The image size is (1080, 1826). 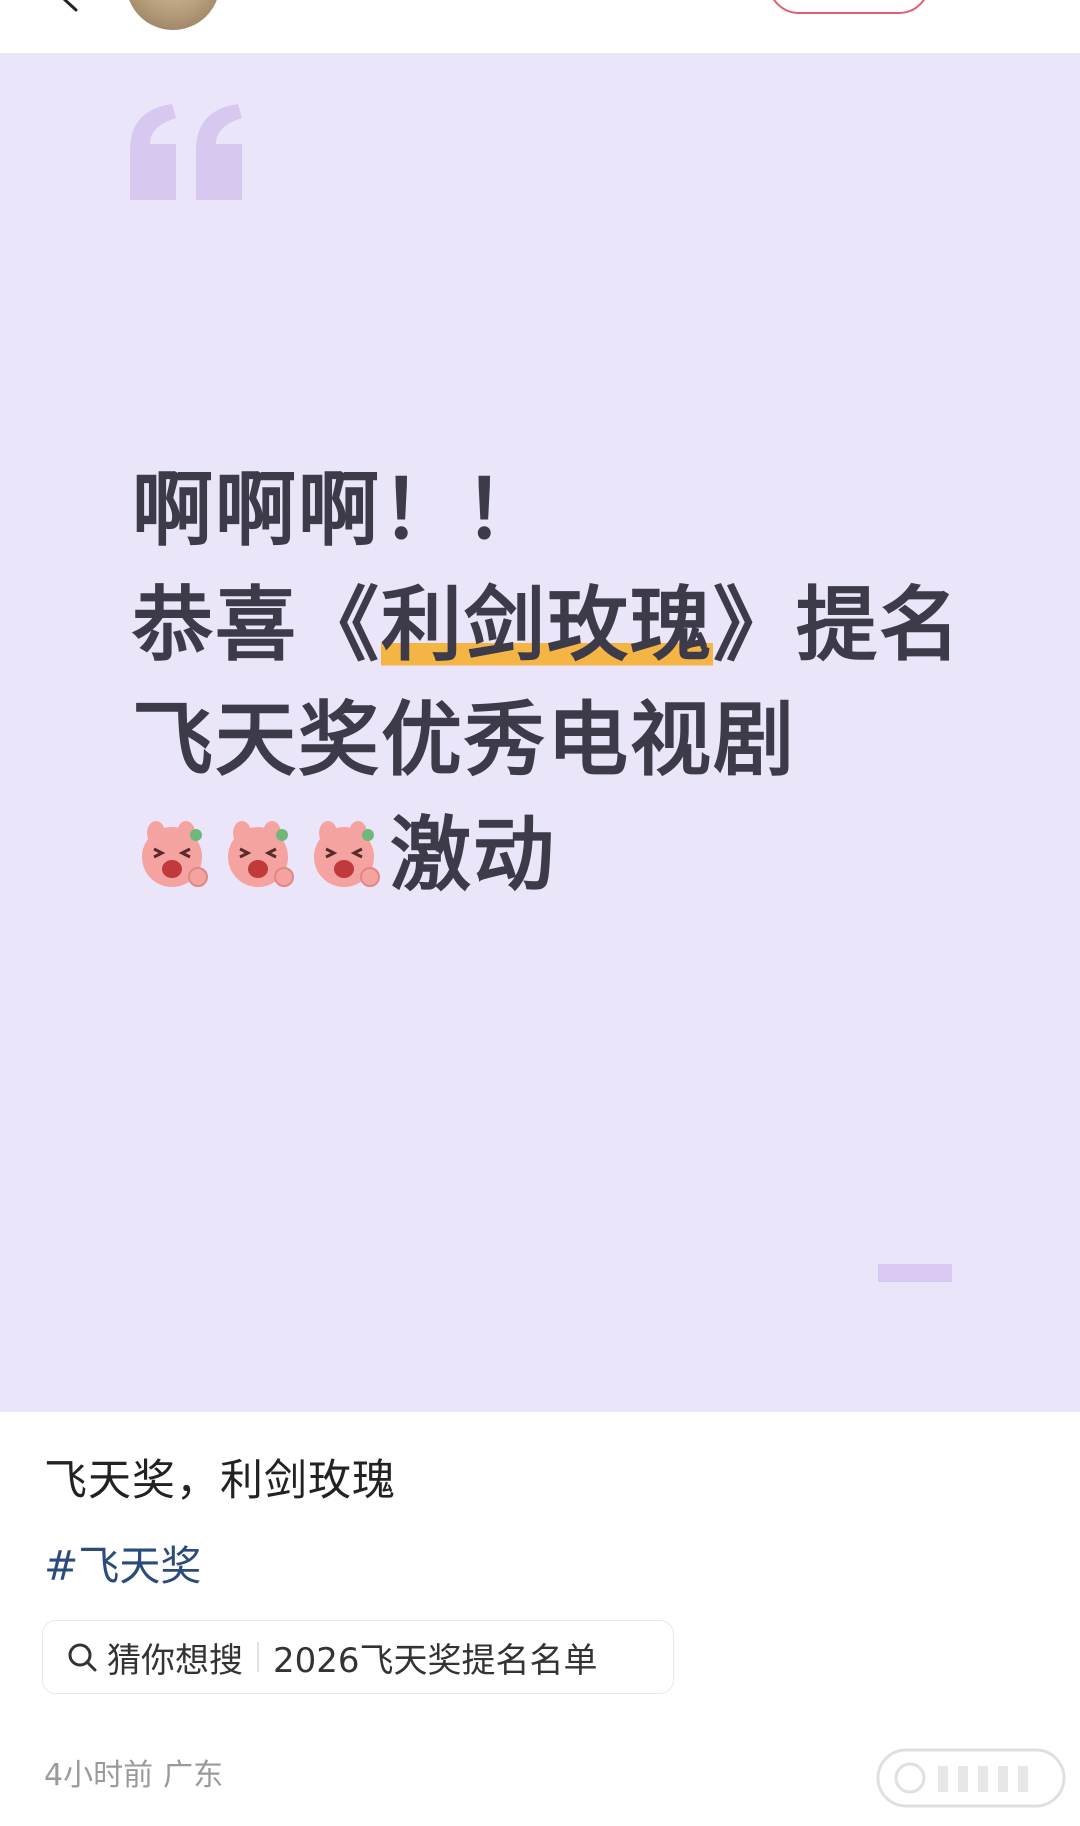 I want to click on card-line-3: 飞天奖优秀电视剧, so click(x=464, y=741).